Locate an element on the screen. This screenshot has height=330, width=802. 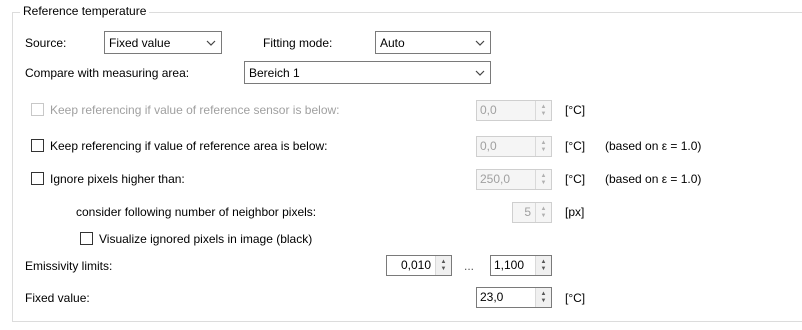
visualize-checkbox is located at coordinates (86, 238).